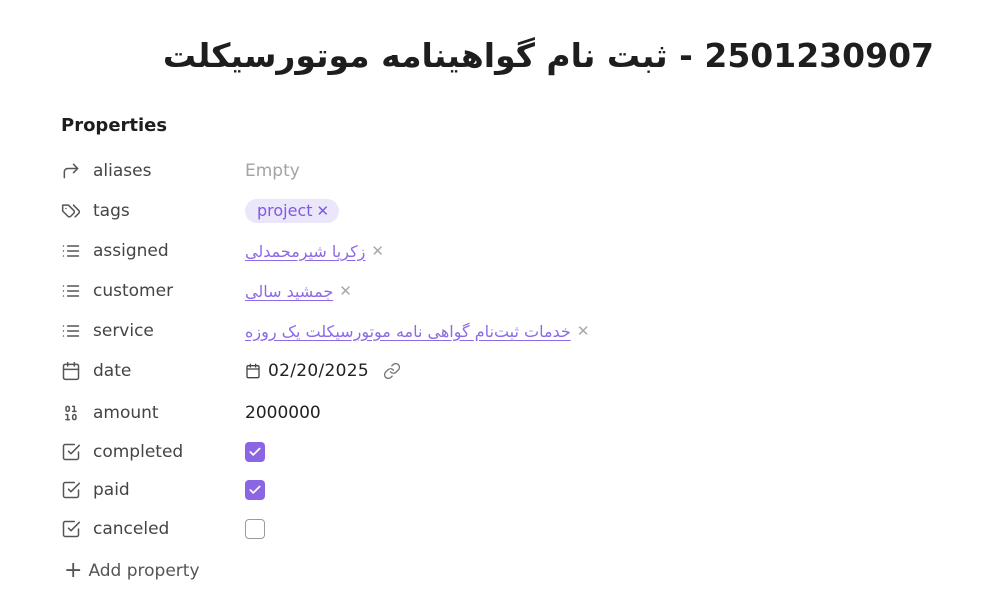 Image resolution: width=1002 pixels, height=609 pixels. What do you see at coordinates (289, 291) in the screenshot?
I see `customer-link: جمشید سالی` at bounding box center [289, 291].